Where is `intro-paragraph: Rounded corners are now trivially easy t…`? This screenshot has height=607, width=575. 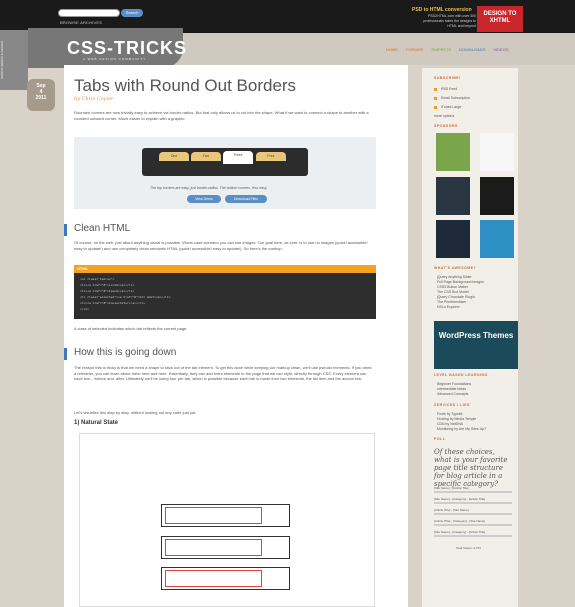
intro-paragraph: Rounded corners are now trivially easy t… is located at coordinates (221, 115).